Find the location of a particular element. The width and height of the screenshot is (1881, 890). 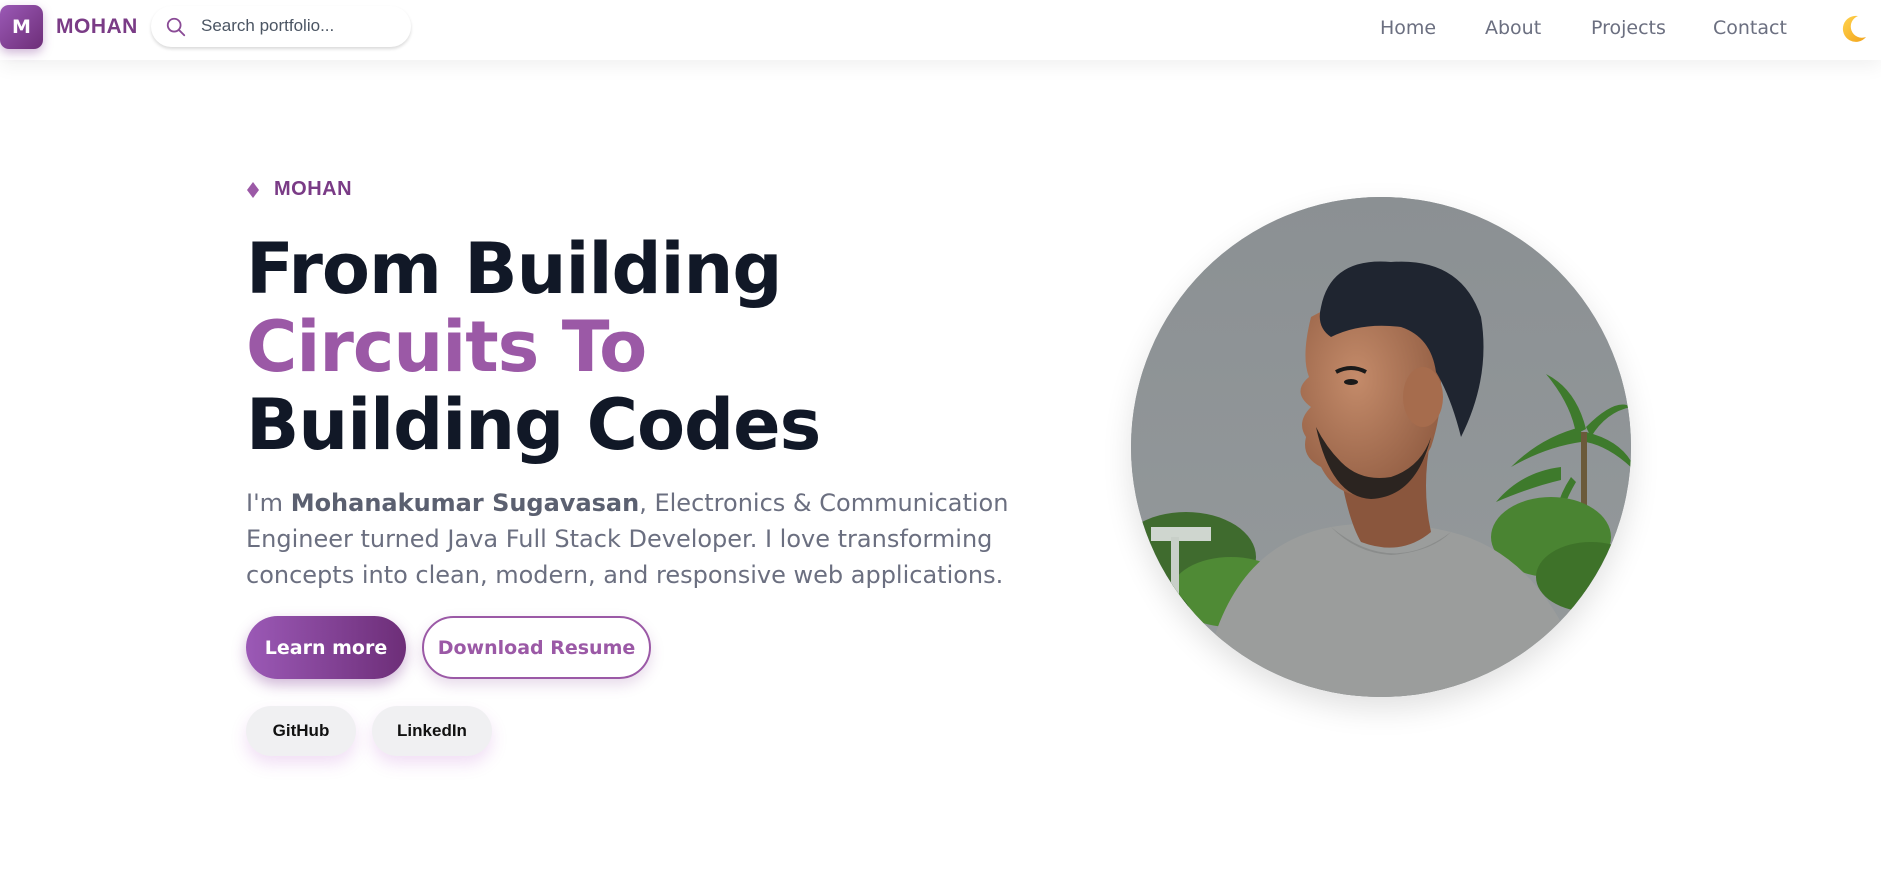

nav-link-home: Home is located at coordinates (1408, 28).